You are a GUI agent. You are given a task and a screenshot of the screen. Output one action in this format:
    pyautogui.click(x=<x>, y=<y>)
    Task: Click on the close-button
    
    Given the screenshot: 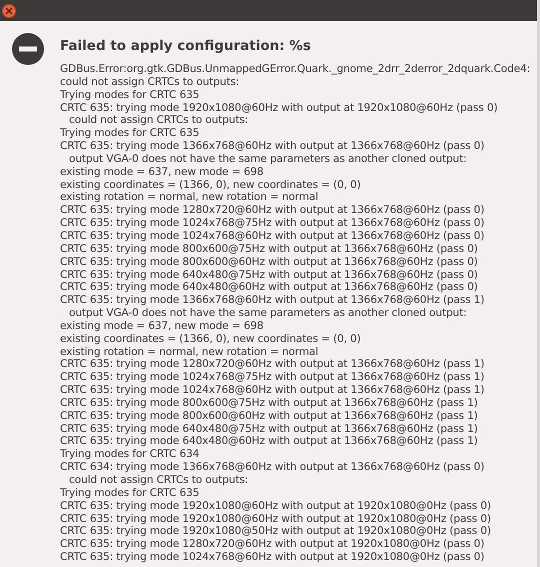 What is the action you would take?
    pyautogui.click(x=9, y=11)
    